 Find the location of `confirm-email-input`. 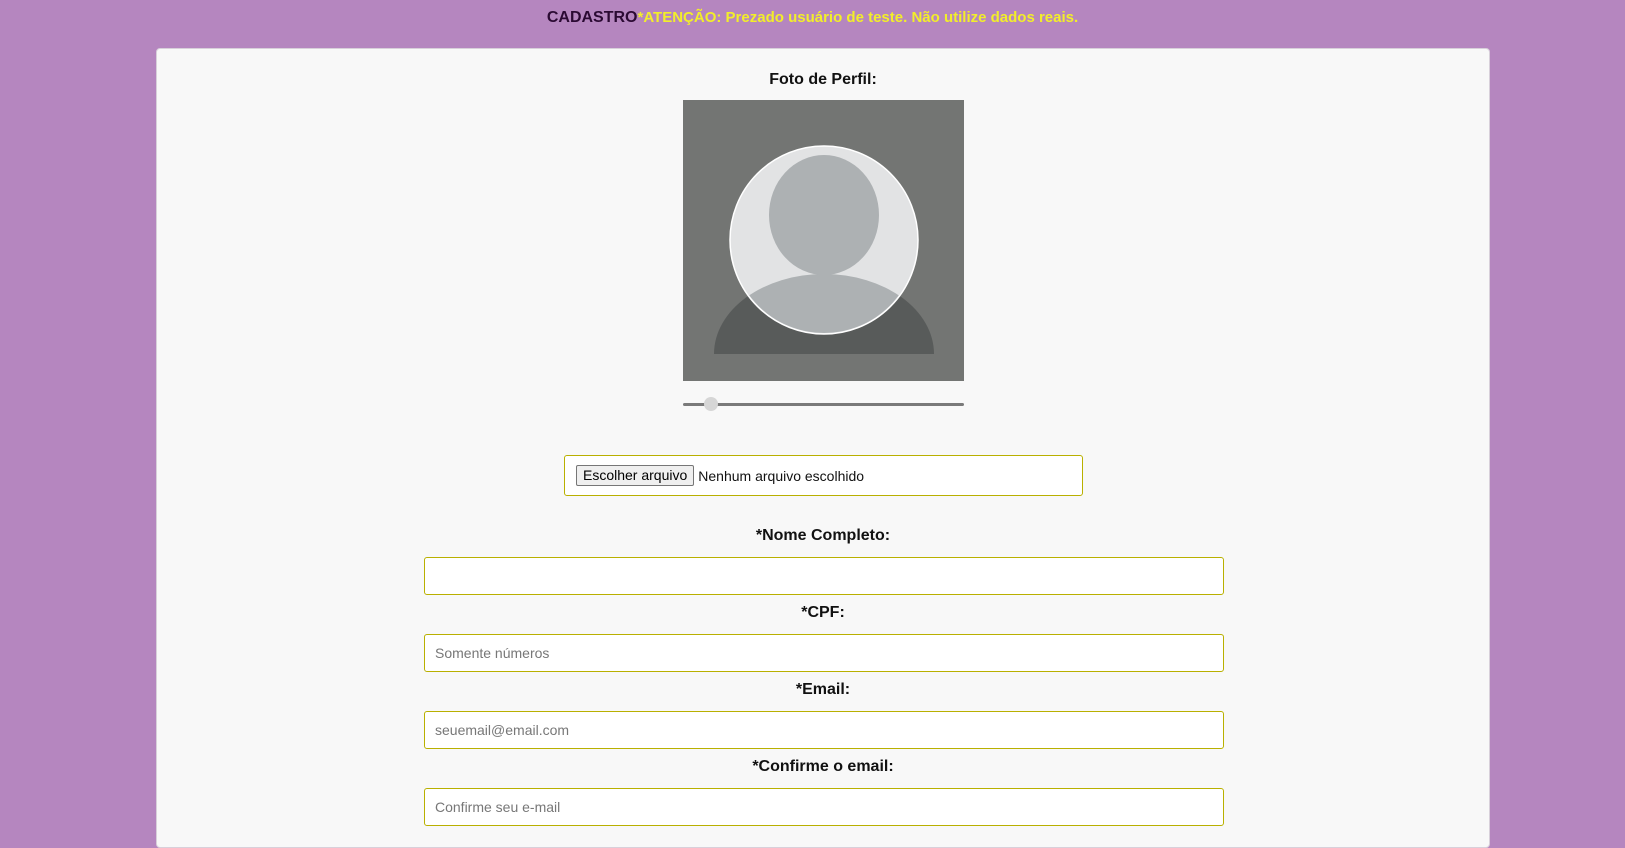

confirm-email-input is located at coordinates (824, 807).